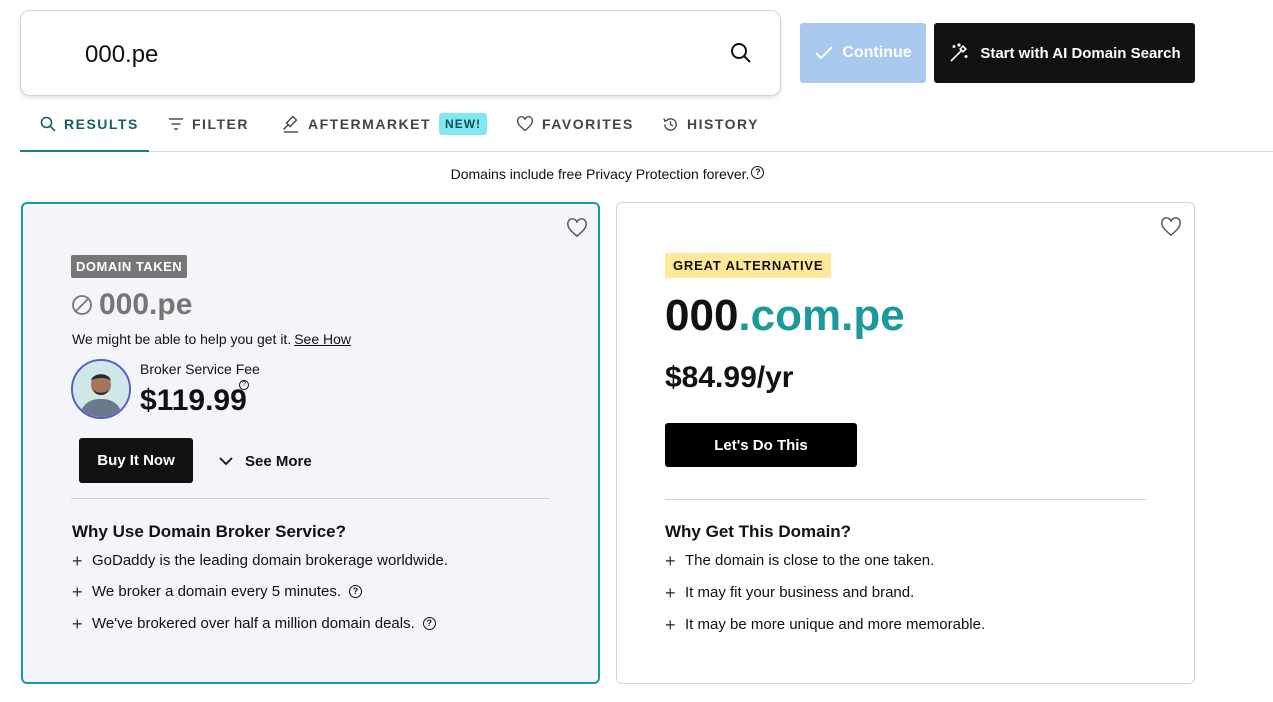 The height and width of the screenshot is (702, 1273). What do you see at coordinates (385, 55) in the screenshot?
I see `search-input` at bounding box center [385, 55].